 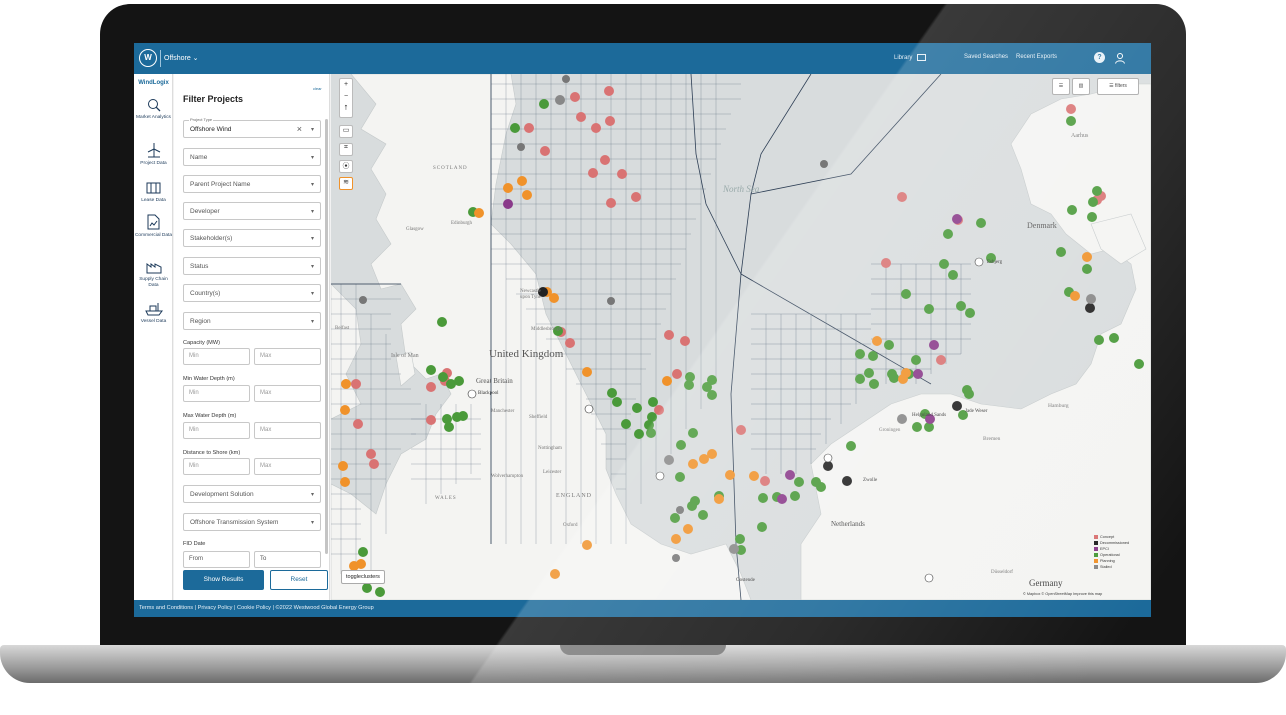 What do you see at coordinates (153, 222) in the screenshot?
I see `document-chart-icon` at bounding box center [153, 222].